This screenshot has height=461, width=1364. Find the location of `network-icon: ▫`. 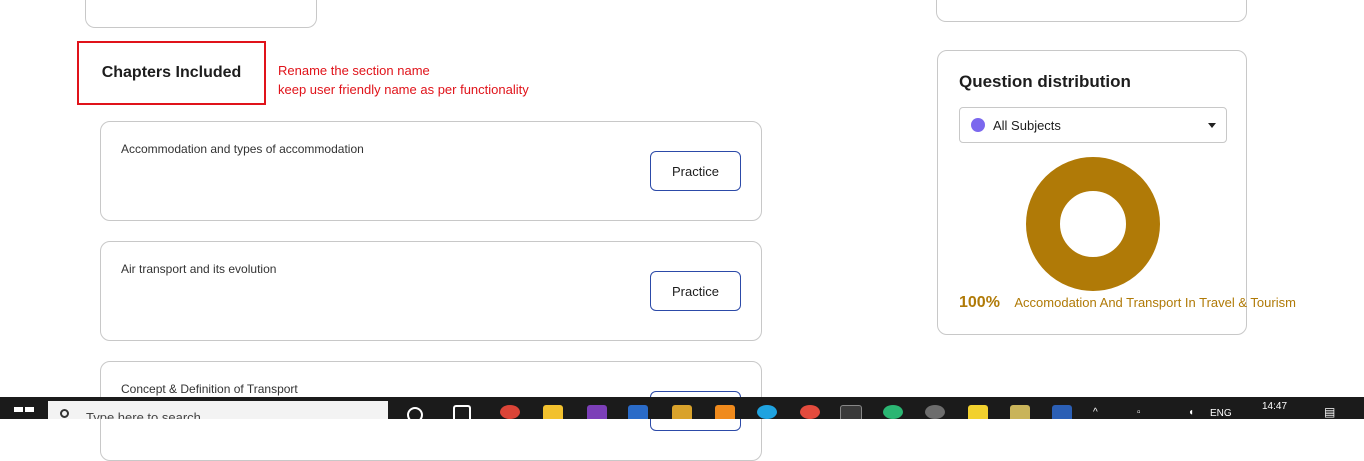

network-icon: ▫ is located at coordinates (1139, 412).